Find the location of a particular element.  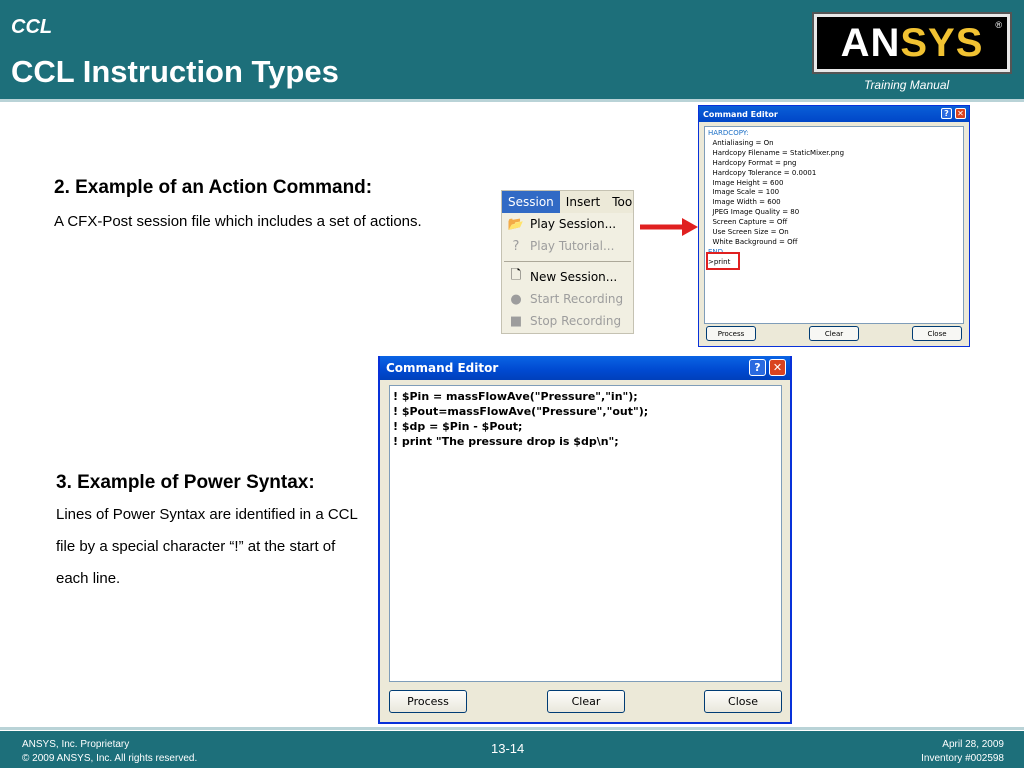

footer-right: April 28, 2009 Inventory #002598 is located at coordinates (962, 752).